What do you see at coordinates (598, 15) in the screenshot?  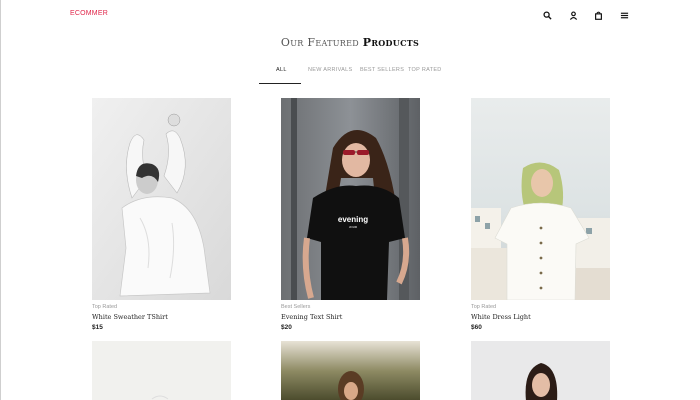 I see `bag-icon` at bounding box center [598, 15].